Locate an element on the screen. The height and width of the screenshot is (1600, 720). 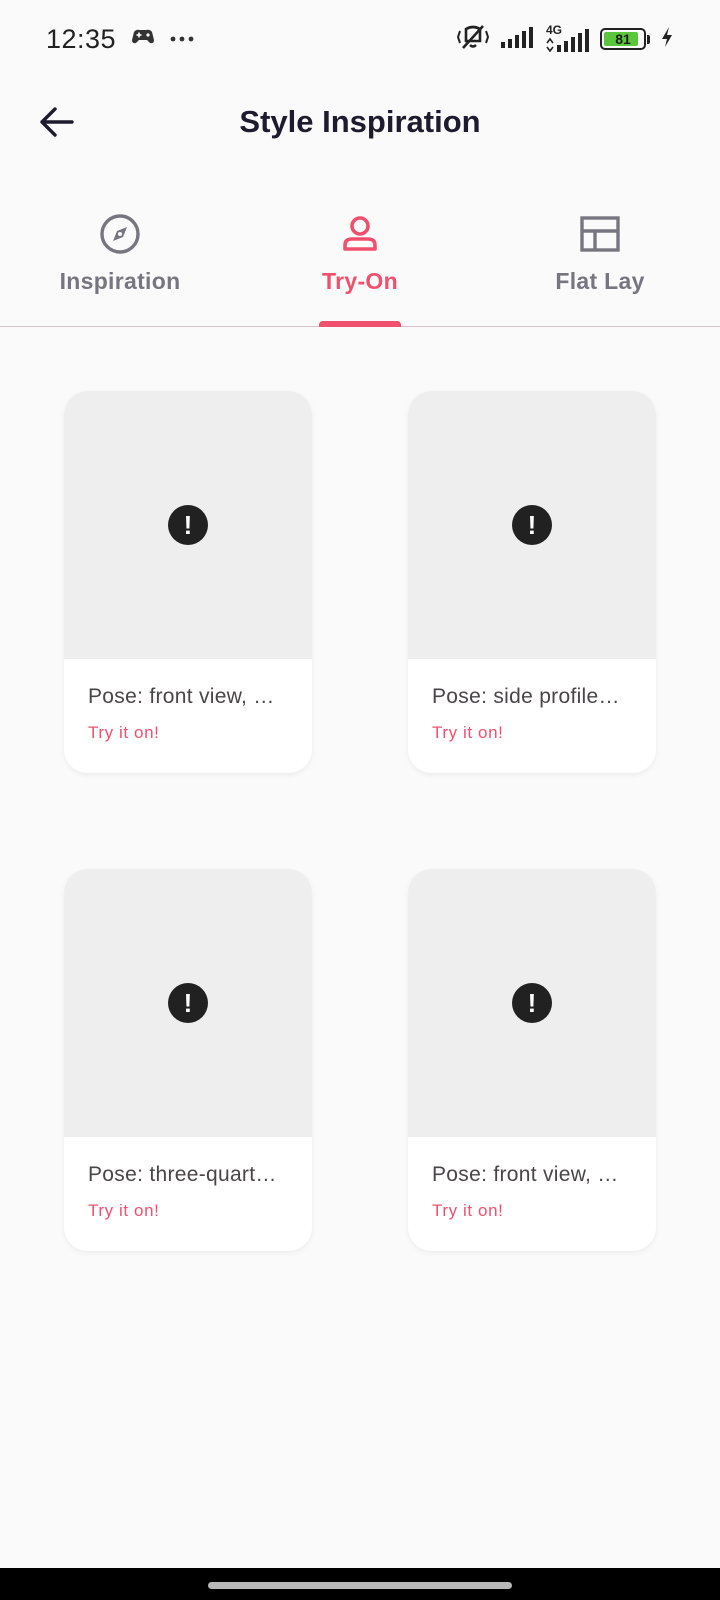
signal-4g-icon: 4G is located at coordinates (567, 38).